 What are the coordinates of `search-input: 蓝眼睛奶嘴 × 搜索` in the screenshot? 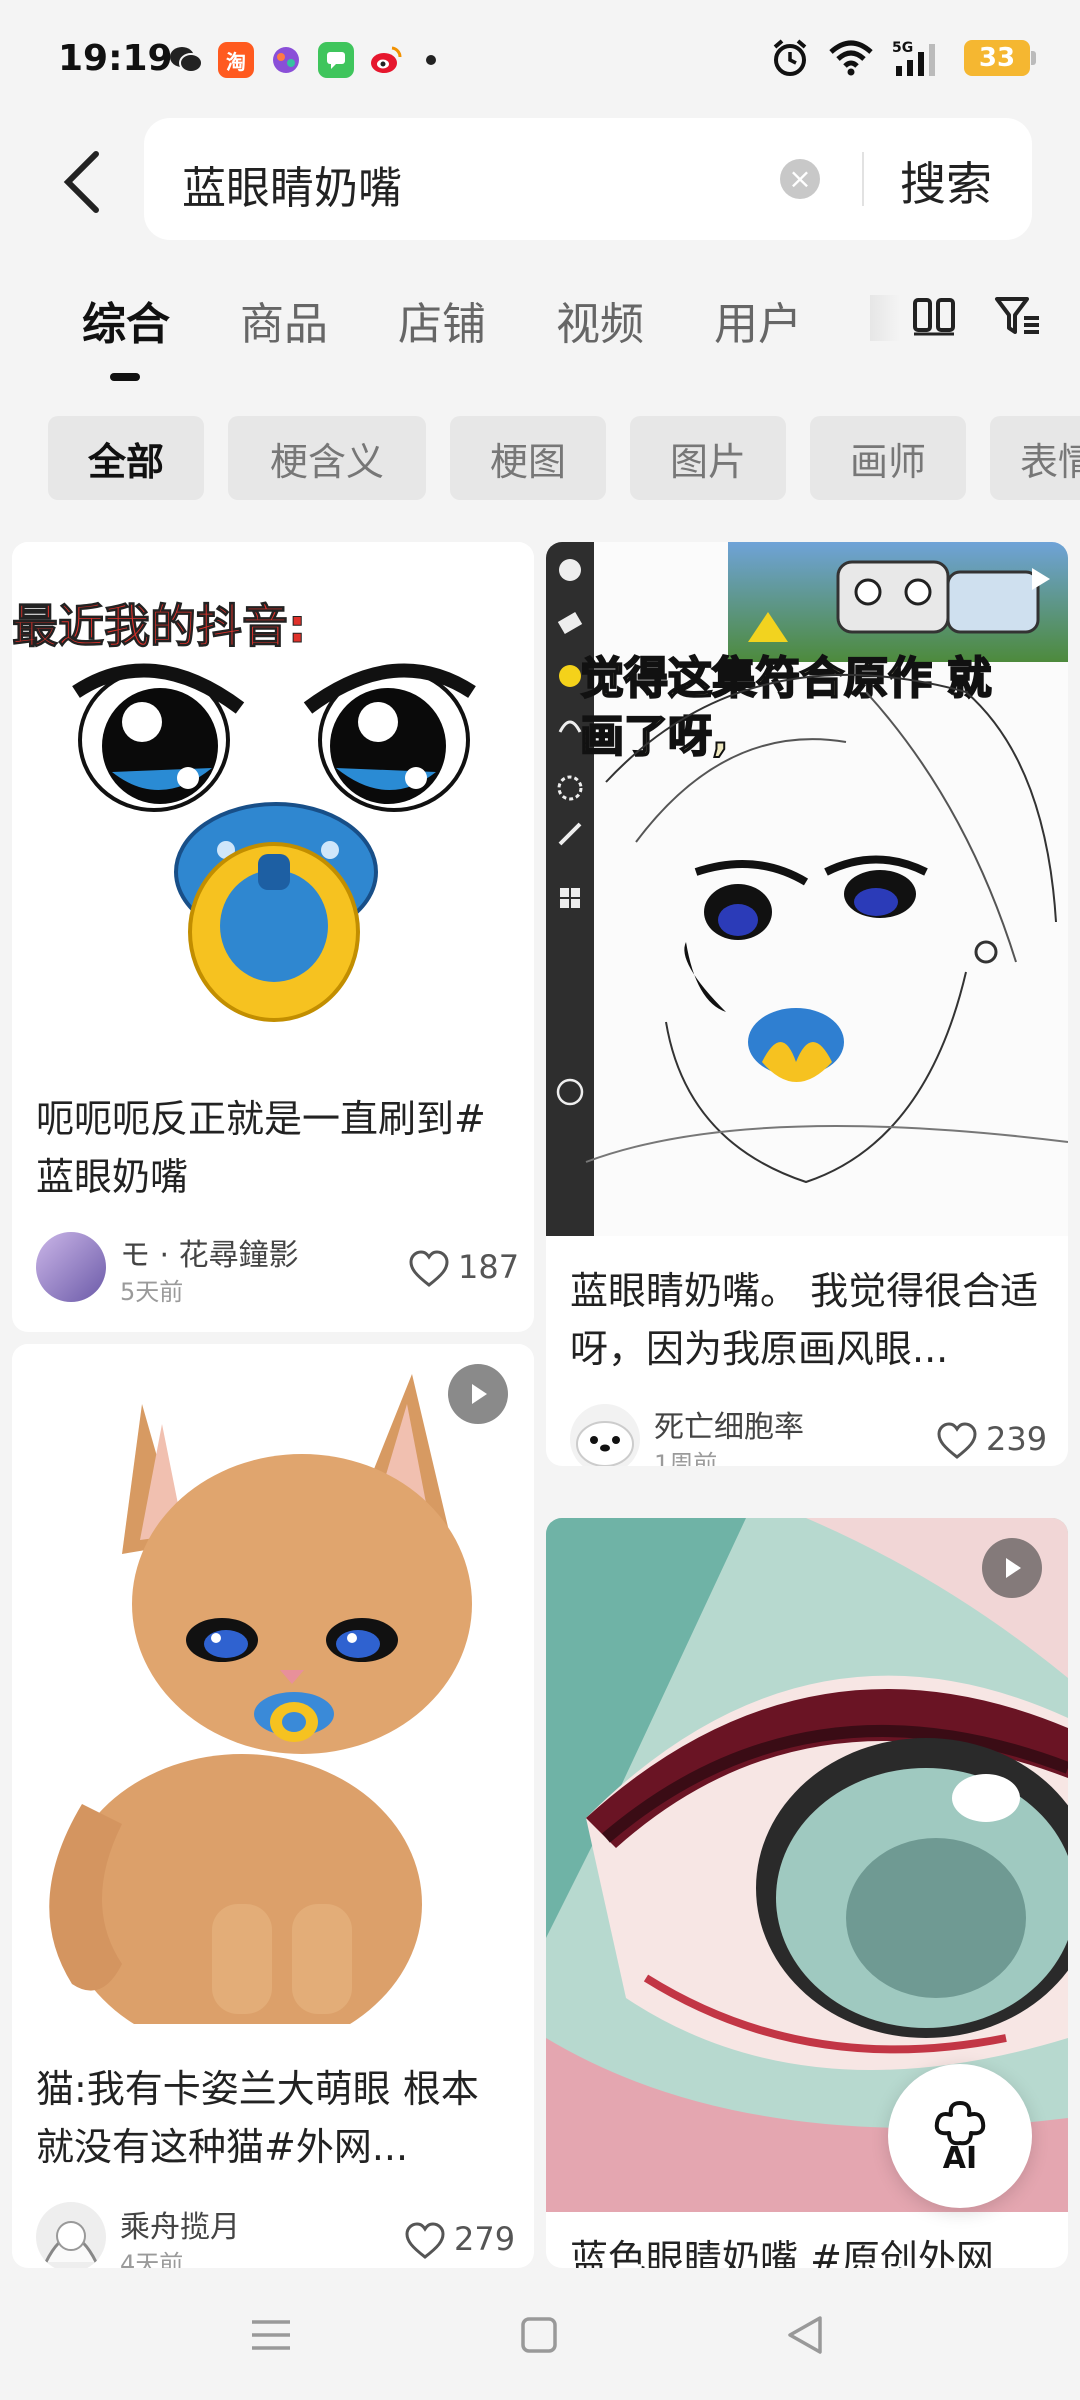 It's located at (588, 179).